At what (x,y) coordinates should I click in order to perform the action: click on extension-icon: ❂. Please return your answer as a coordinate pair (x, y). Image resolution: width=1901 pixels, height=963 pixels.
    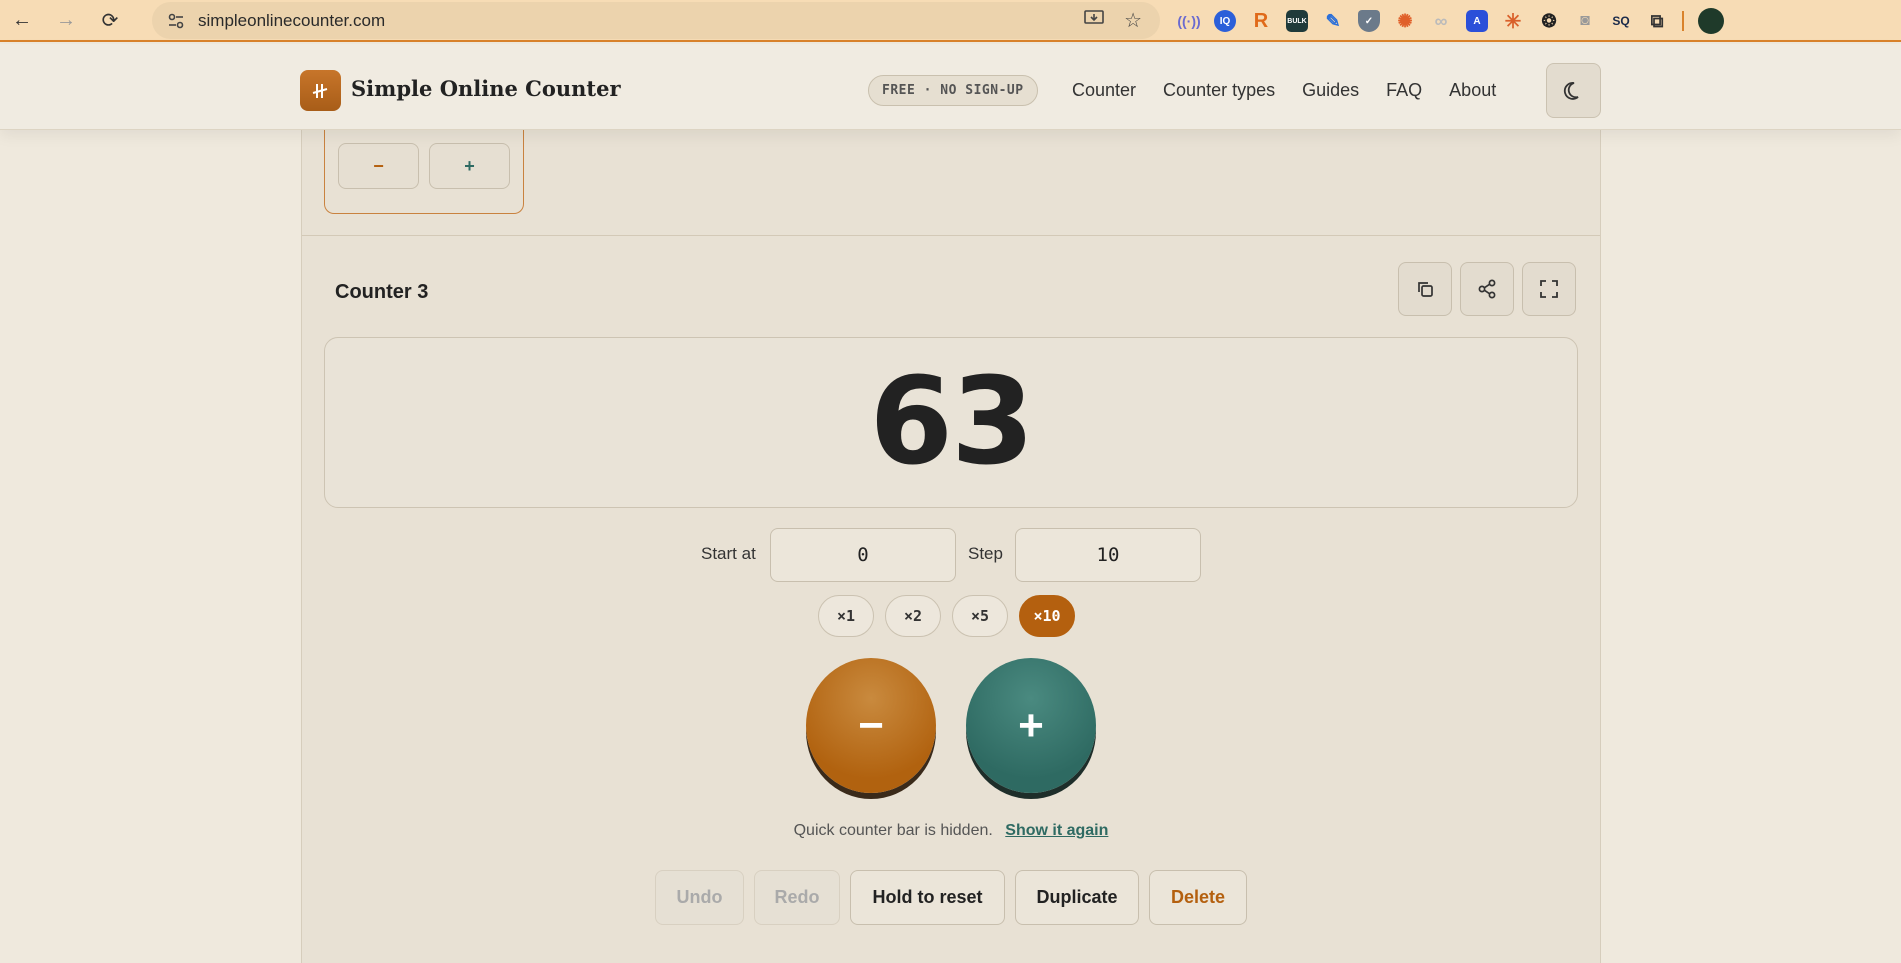
    Looking at the image, I should click on (1549, 21).